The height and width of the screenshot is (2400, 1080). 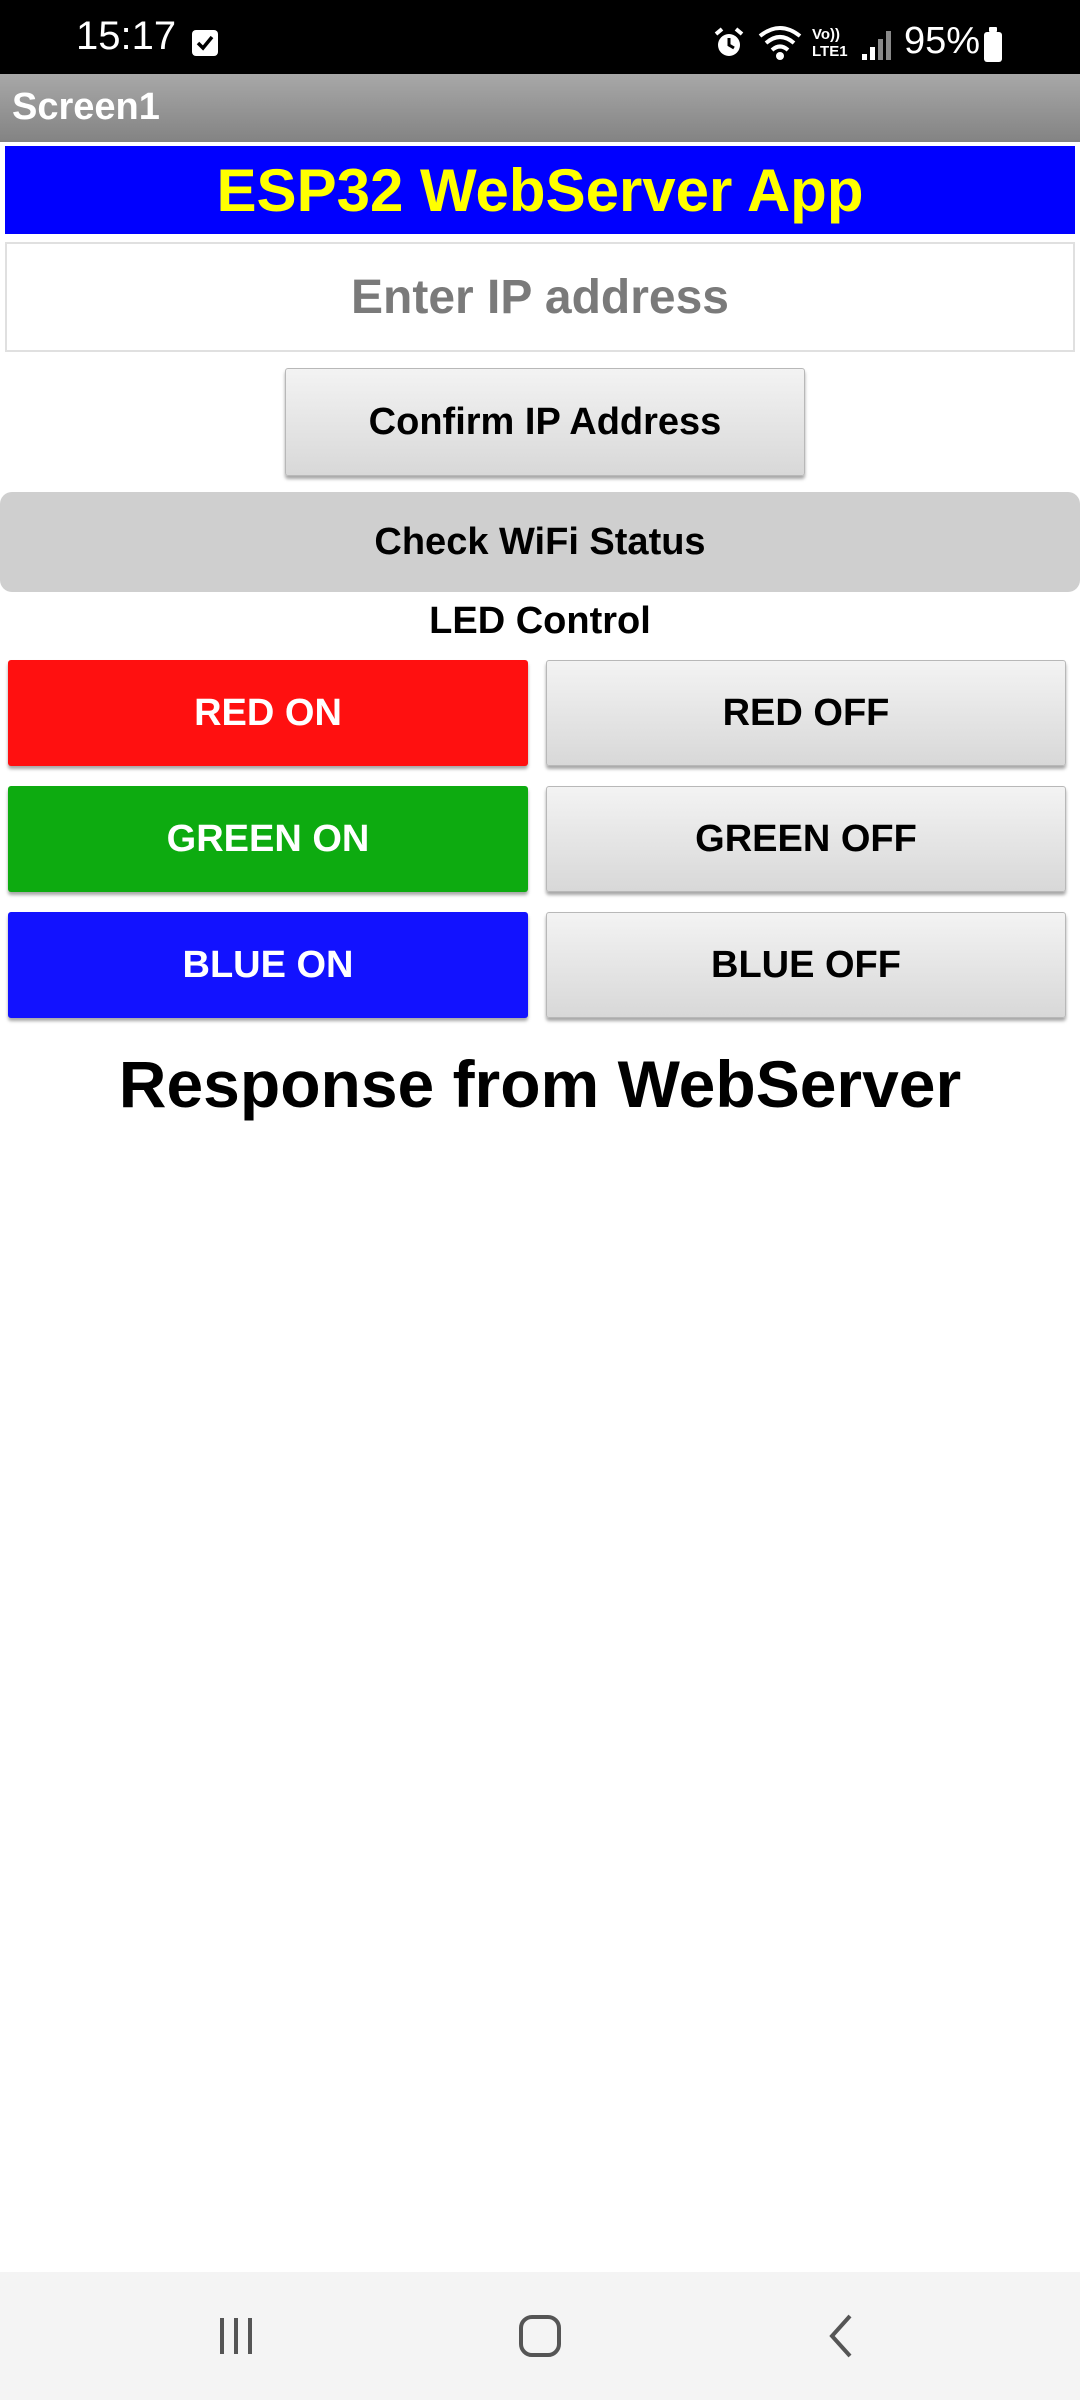 I want to click on checkbox-notification-icon, so click(x=205, y=43).